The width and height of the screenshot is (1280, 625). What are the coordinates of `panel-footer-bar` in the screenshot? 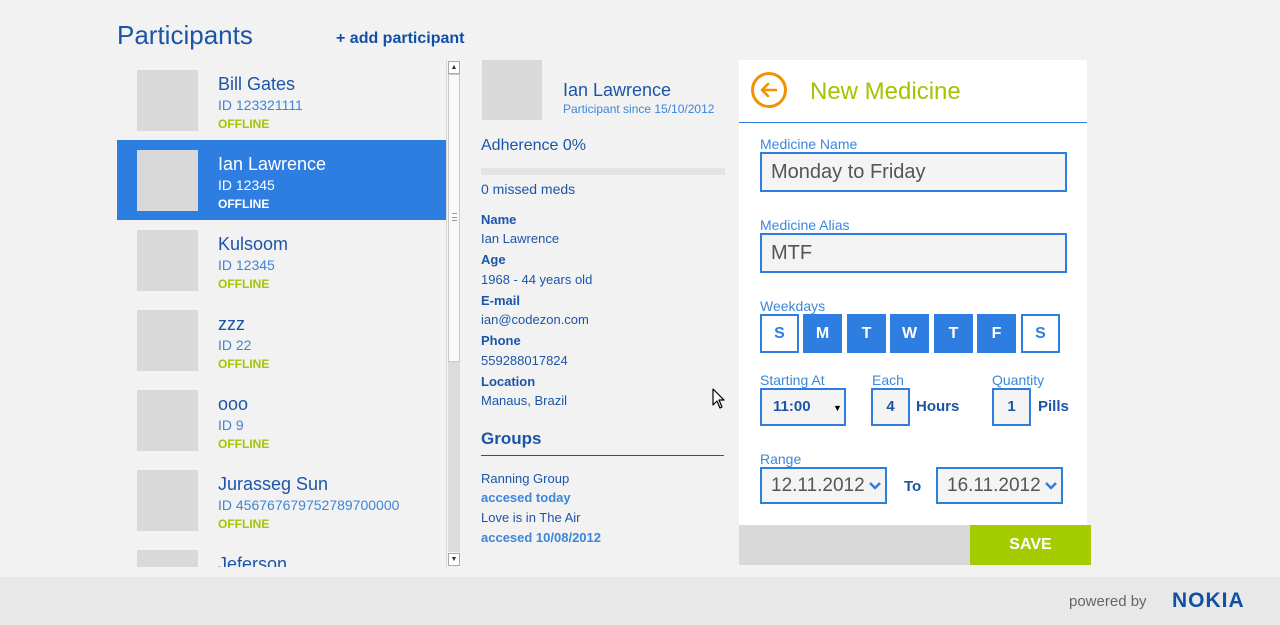 It's located at (854, 545).